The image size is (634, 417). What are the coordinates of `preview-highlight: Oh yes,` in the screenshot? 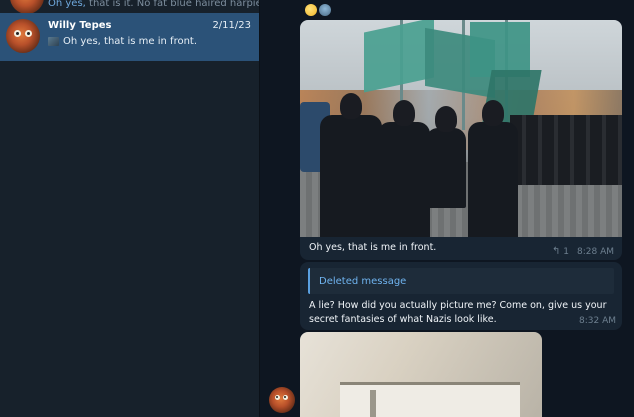 It's located at (67, 4).